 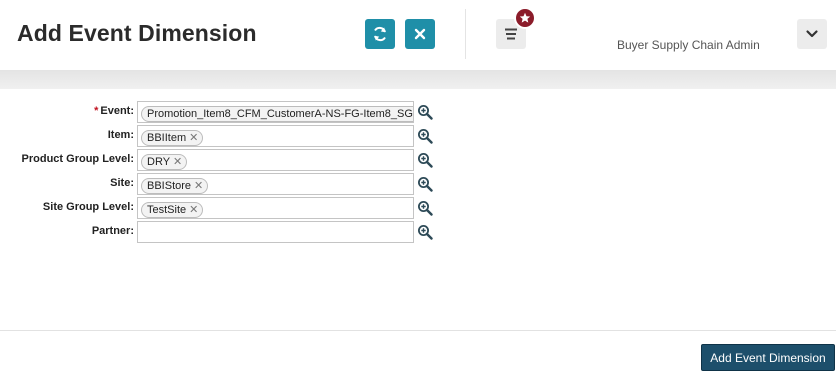 I want to click on footer-divider, so click(x=418, y=330).